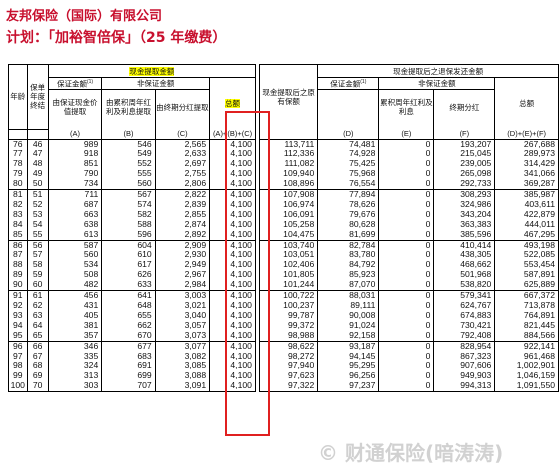 This screenshot has width=559, height=466. I want to click on header-guaranteed: 保证金额(1), so click(75, 83).